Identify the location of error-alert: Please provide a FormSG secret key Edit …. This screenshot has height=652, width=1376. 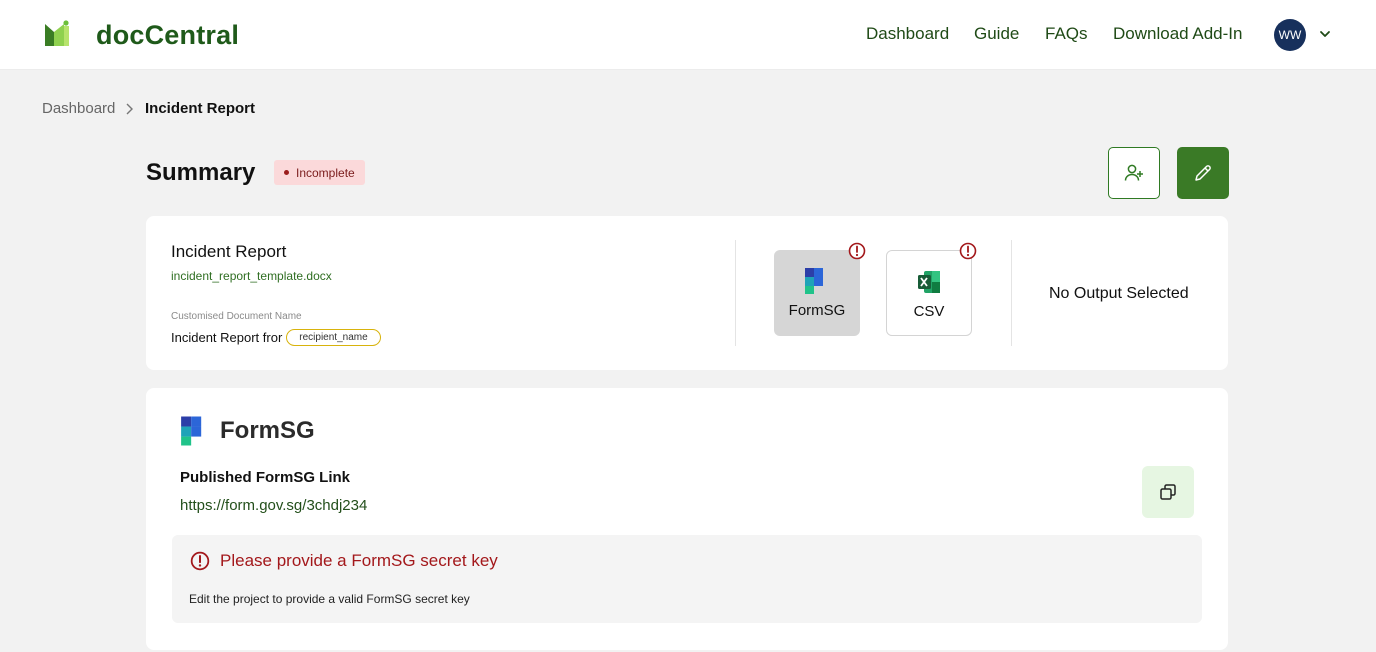
(687, 579).